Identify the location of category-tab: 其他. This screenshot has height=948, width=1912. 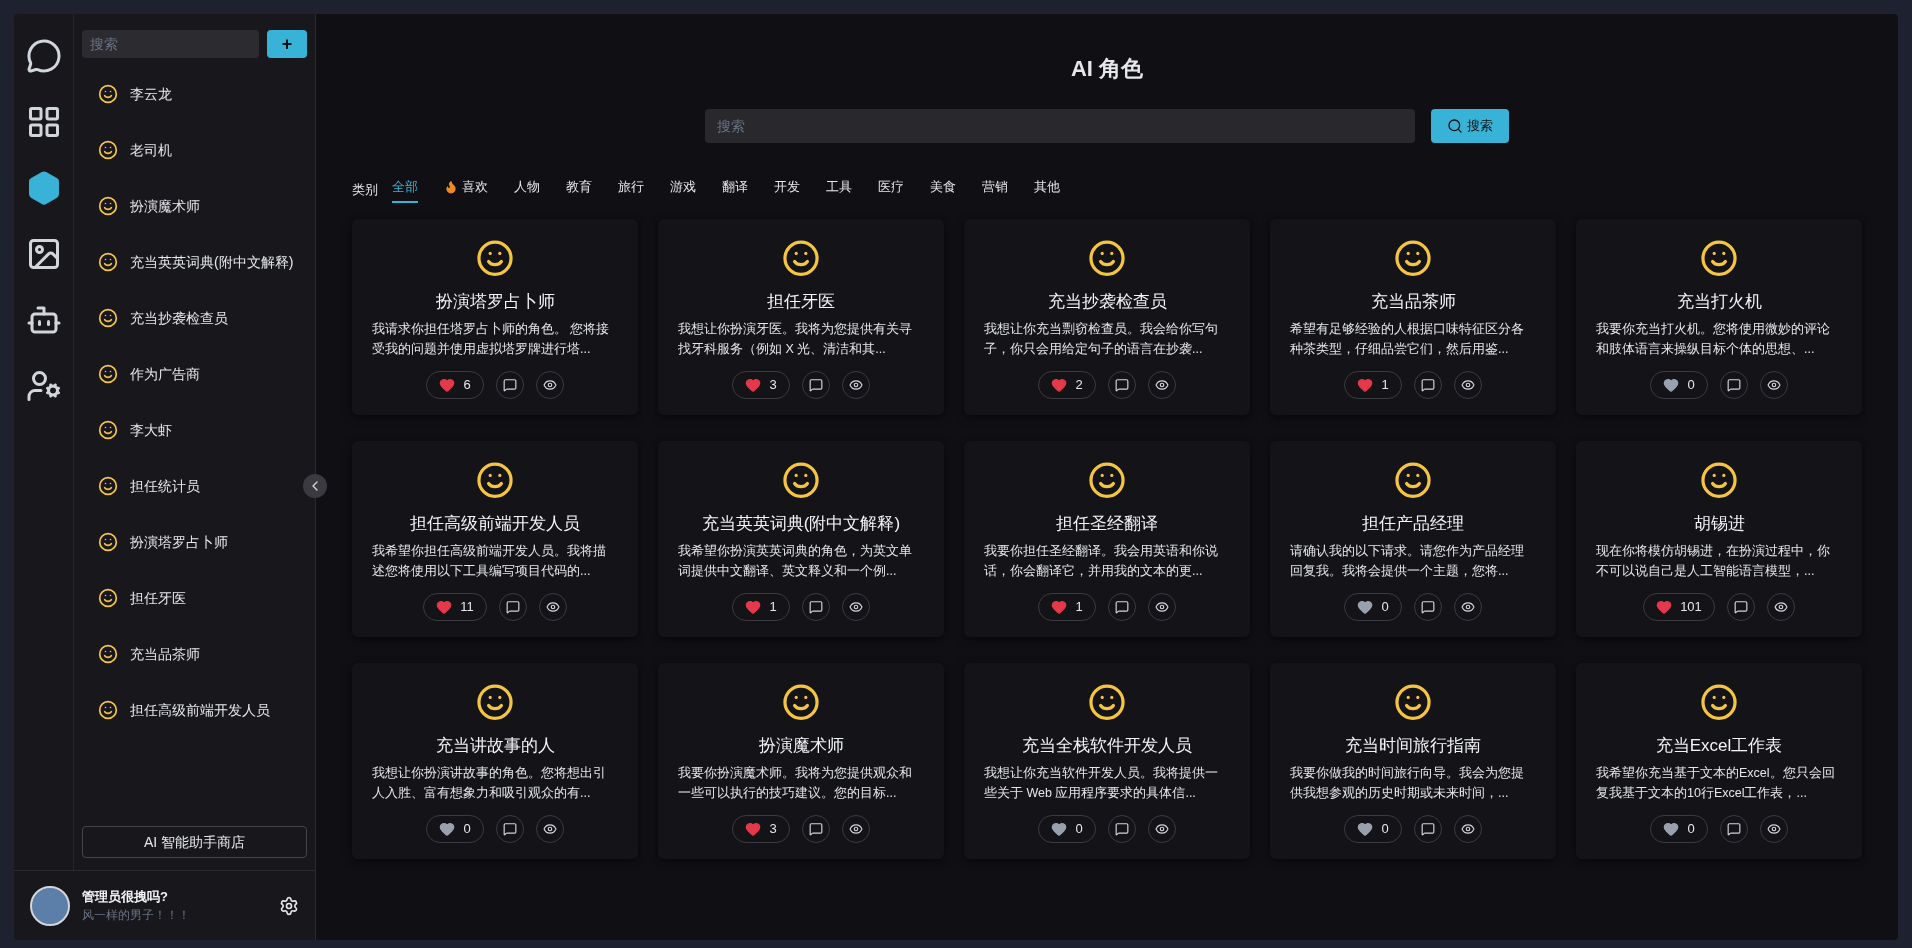
(1047, 190).